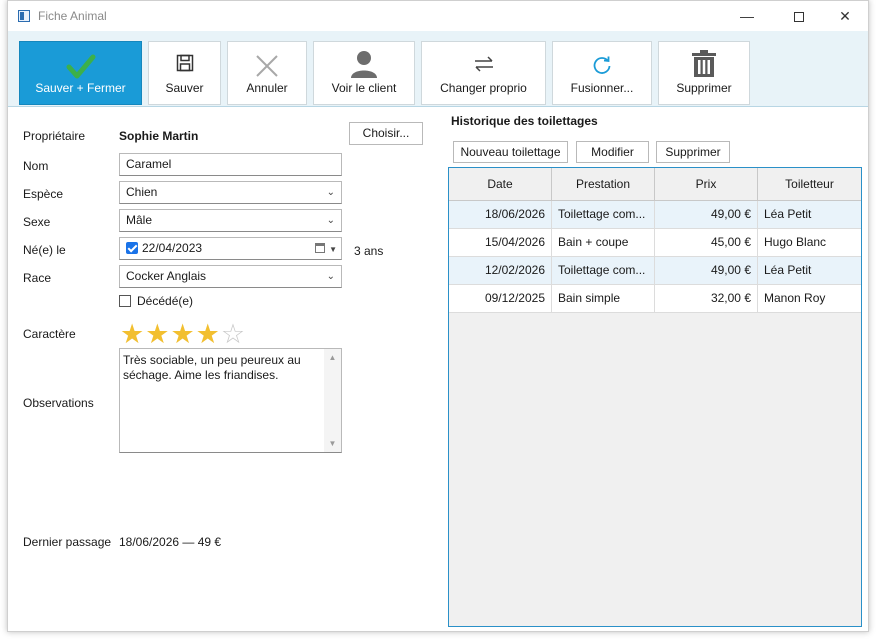  I want to click on delete-grooming-button: Supprimer, so click(693, 152).